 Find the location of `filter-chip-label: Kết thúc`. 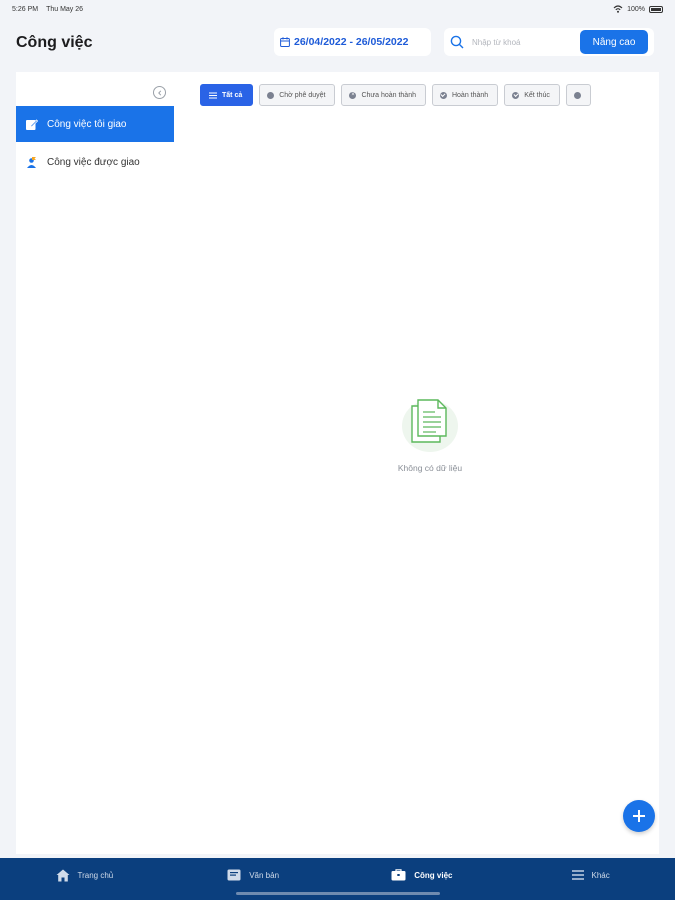

filter-chip-label: Kết thúc is located at coordinates (537, 95).